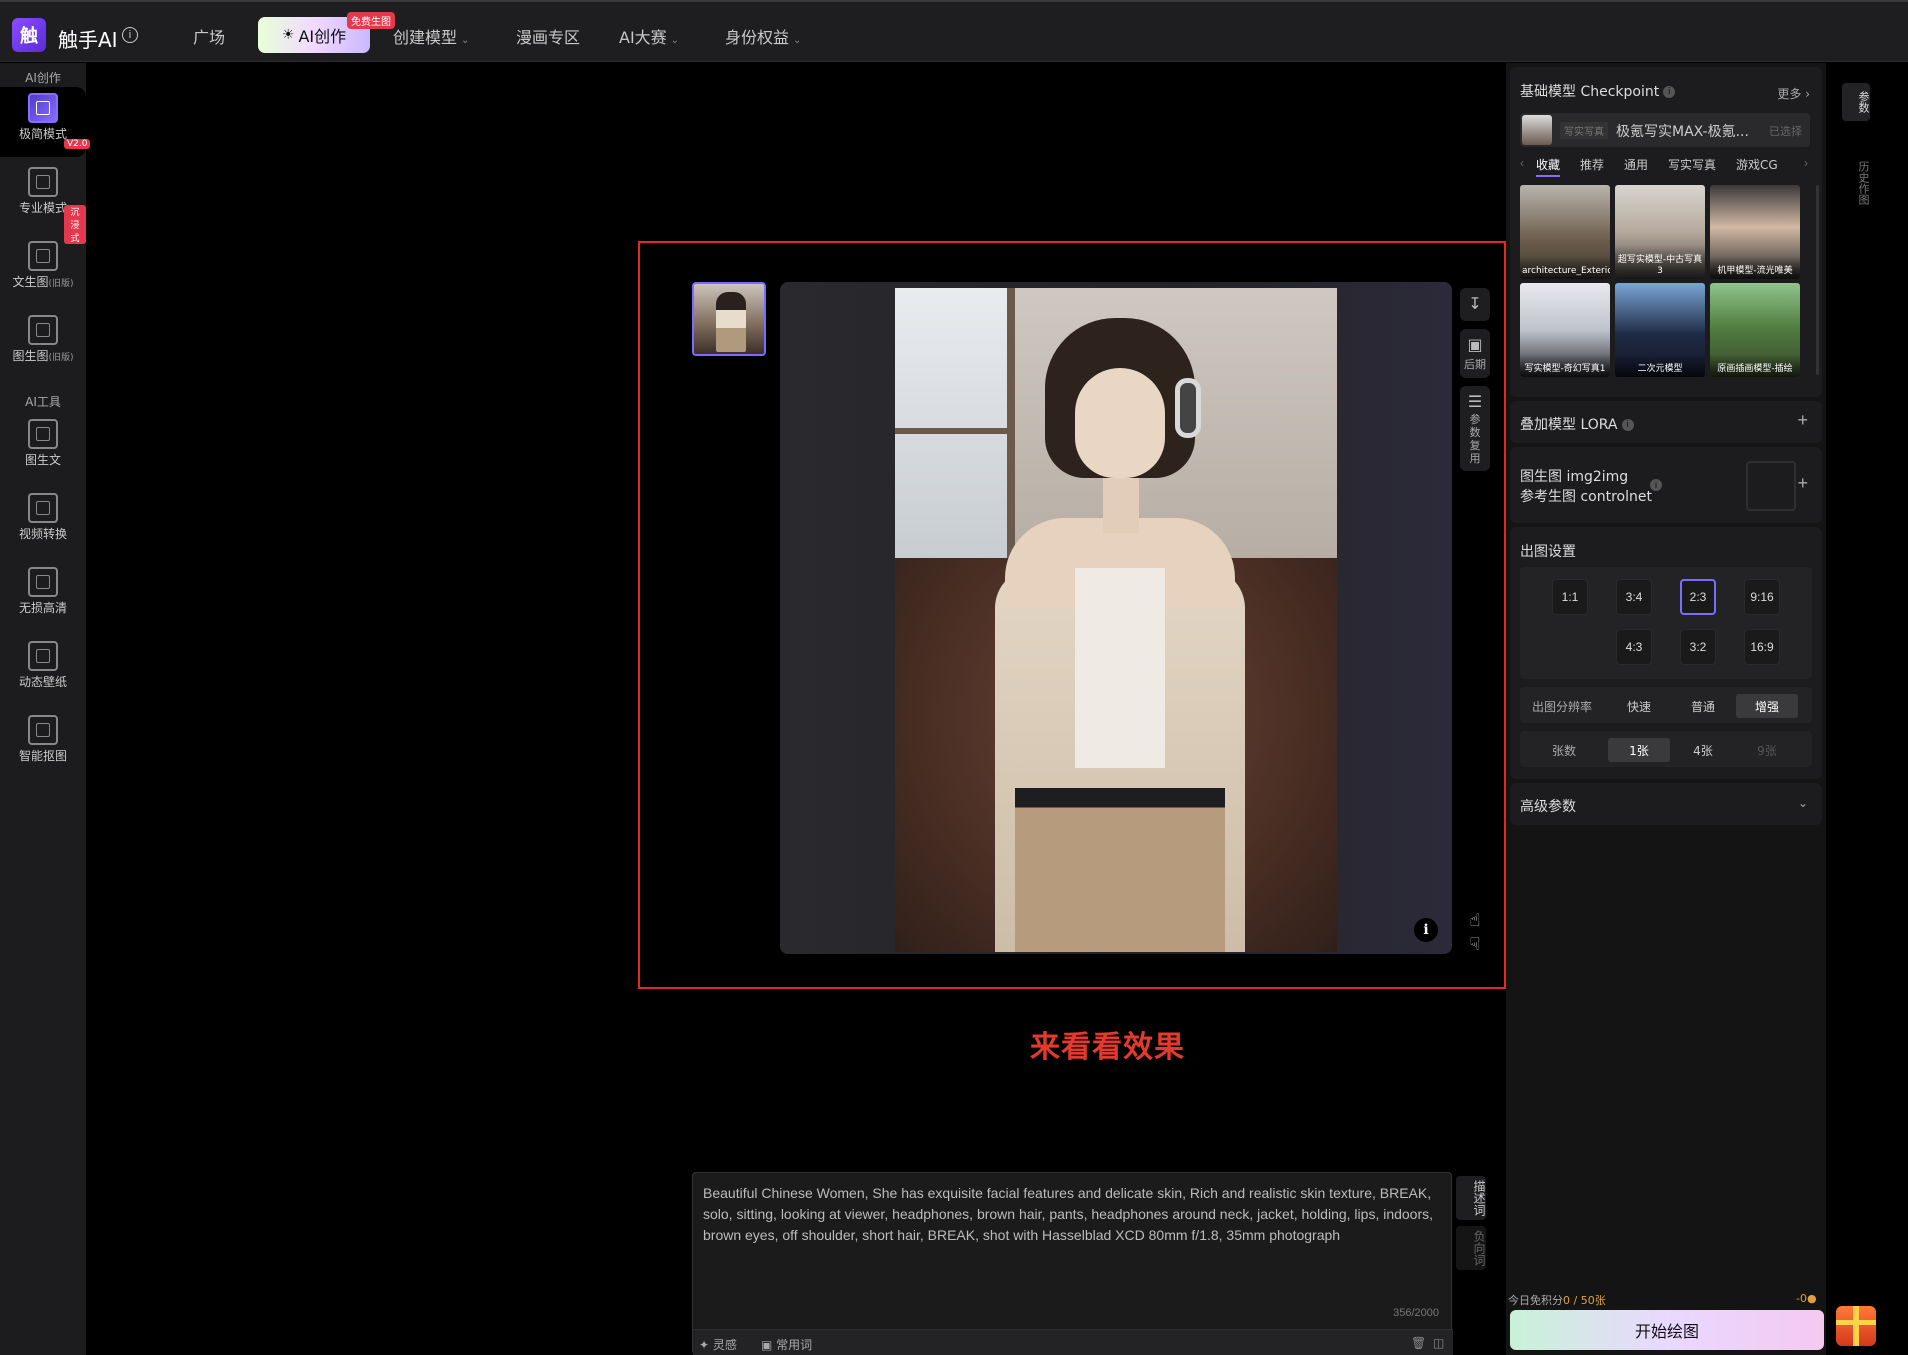 Image resolution: width=1908 pixels, height=1355 pixels. What do you see at coordinates (1475, 920) in the screenshot?
I see `thumbs-up-icon: ☝` at bounding box center [1475, 920].